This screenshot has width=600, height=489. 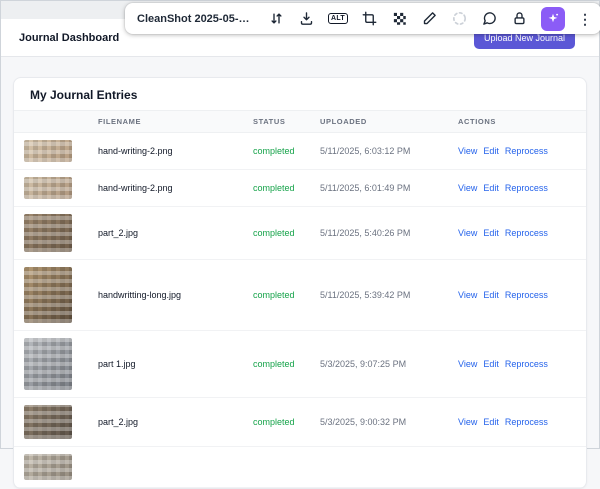 I want to click on column-thumbnail, so click(x=54, y=121).